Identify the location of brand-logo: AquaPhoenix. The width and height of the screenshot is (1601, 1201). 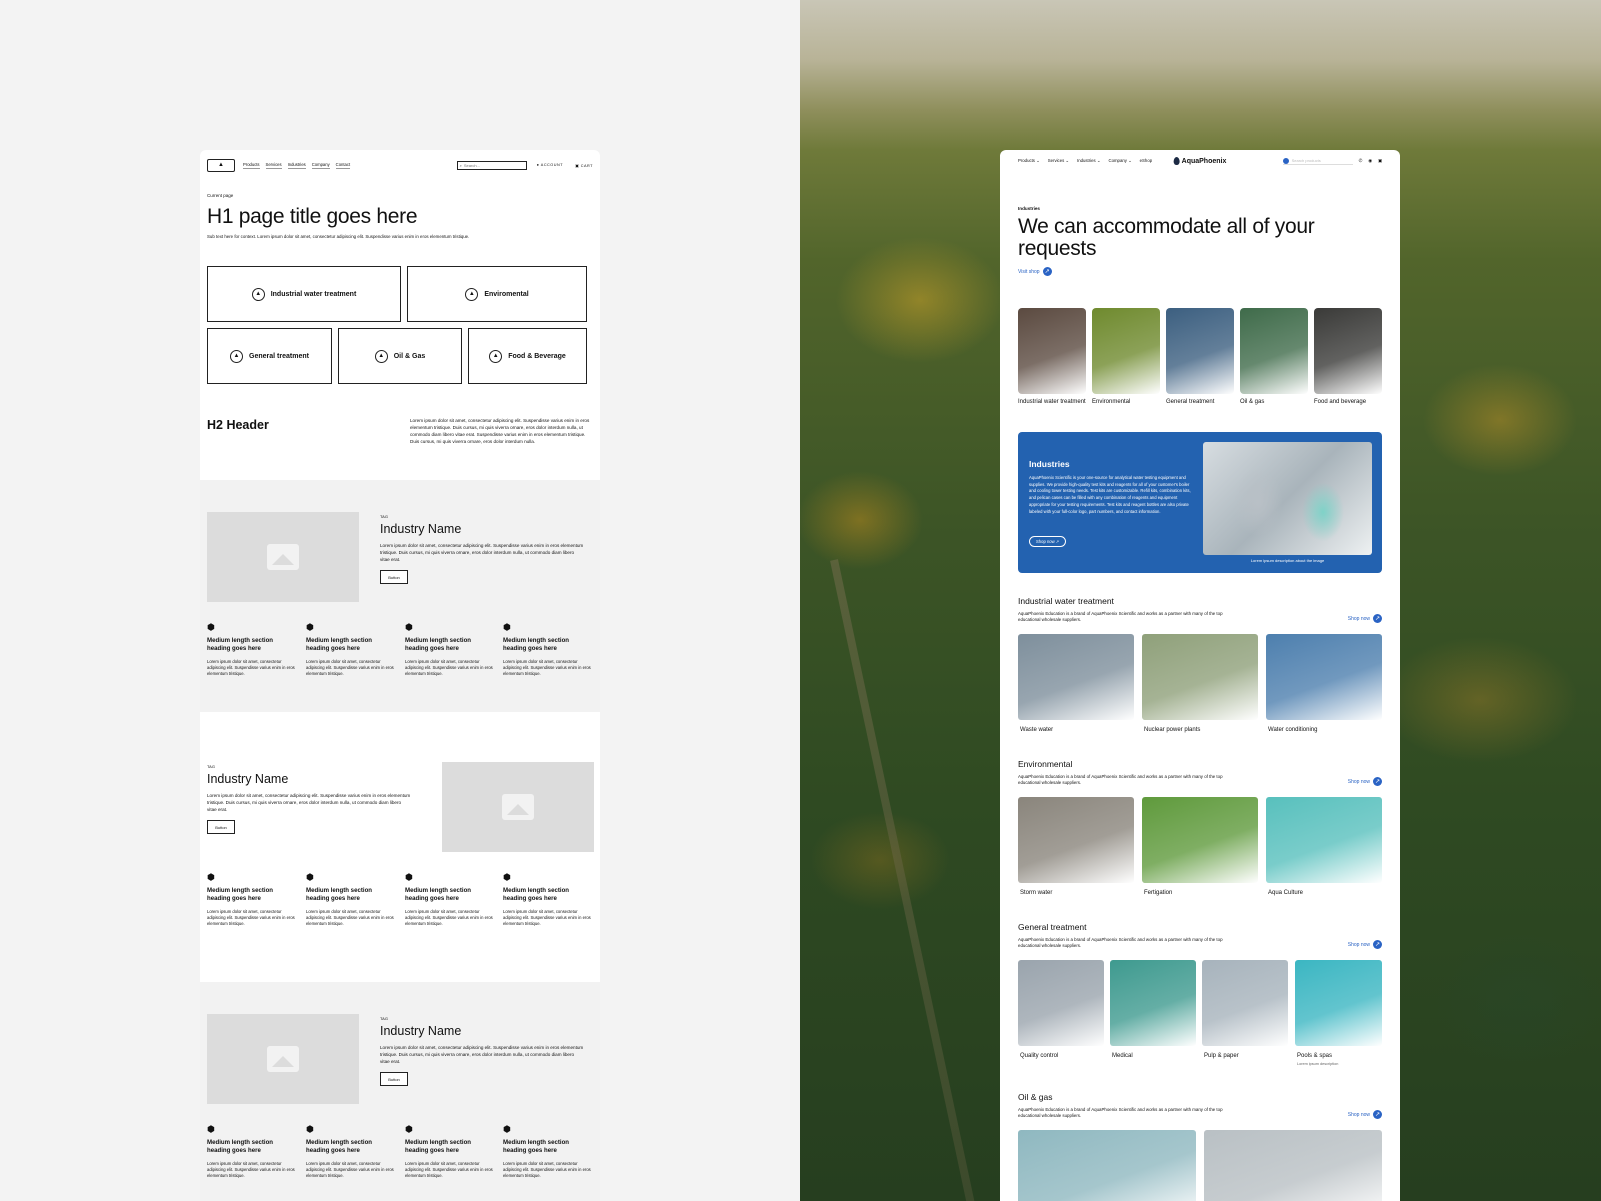
(1200, 161).